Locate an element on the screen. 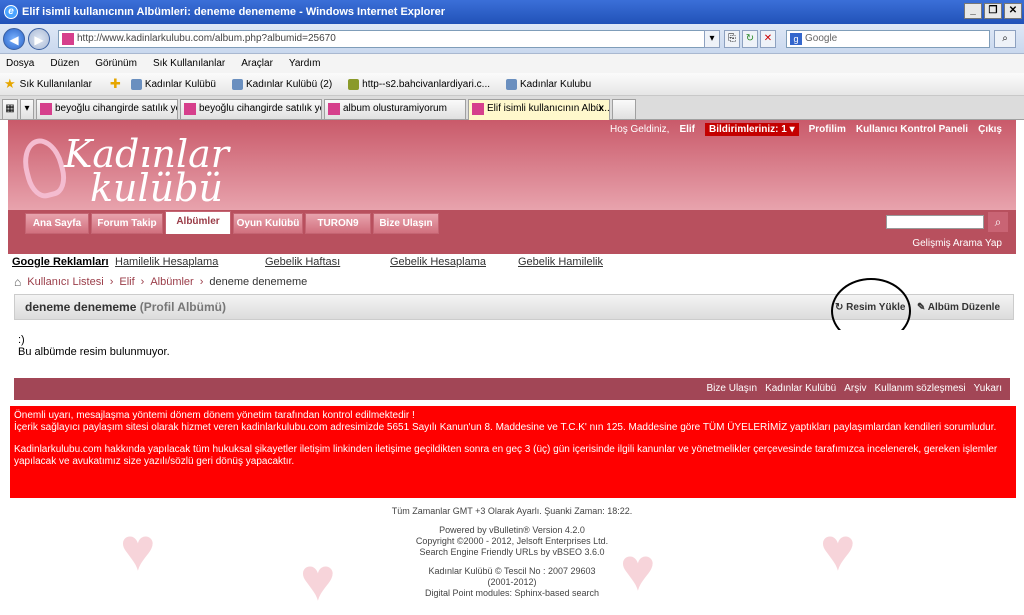  site-search-icon: ⌕ is located at coordinates (998, 222).